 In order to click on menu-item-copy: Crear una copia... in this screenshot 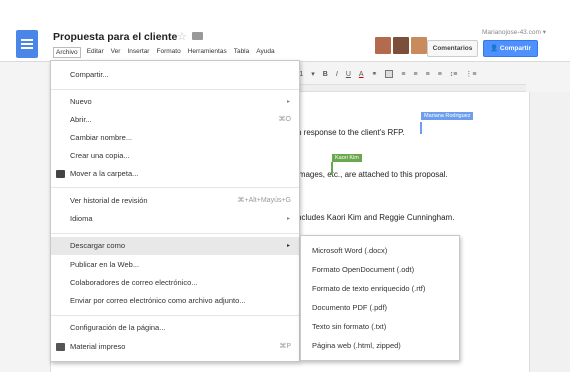, I will do `click(175, 156)`.